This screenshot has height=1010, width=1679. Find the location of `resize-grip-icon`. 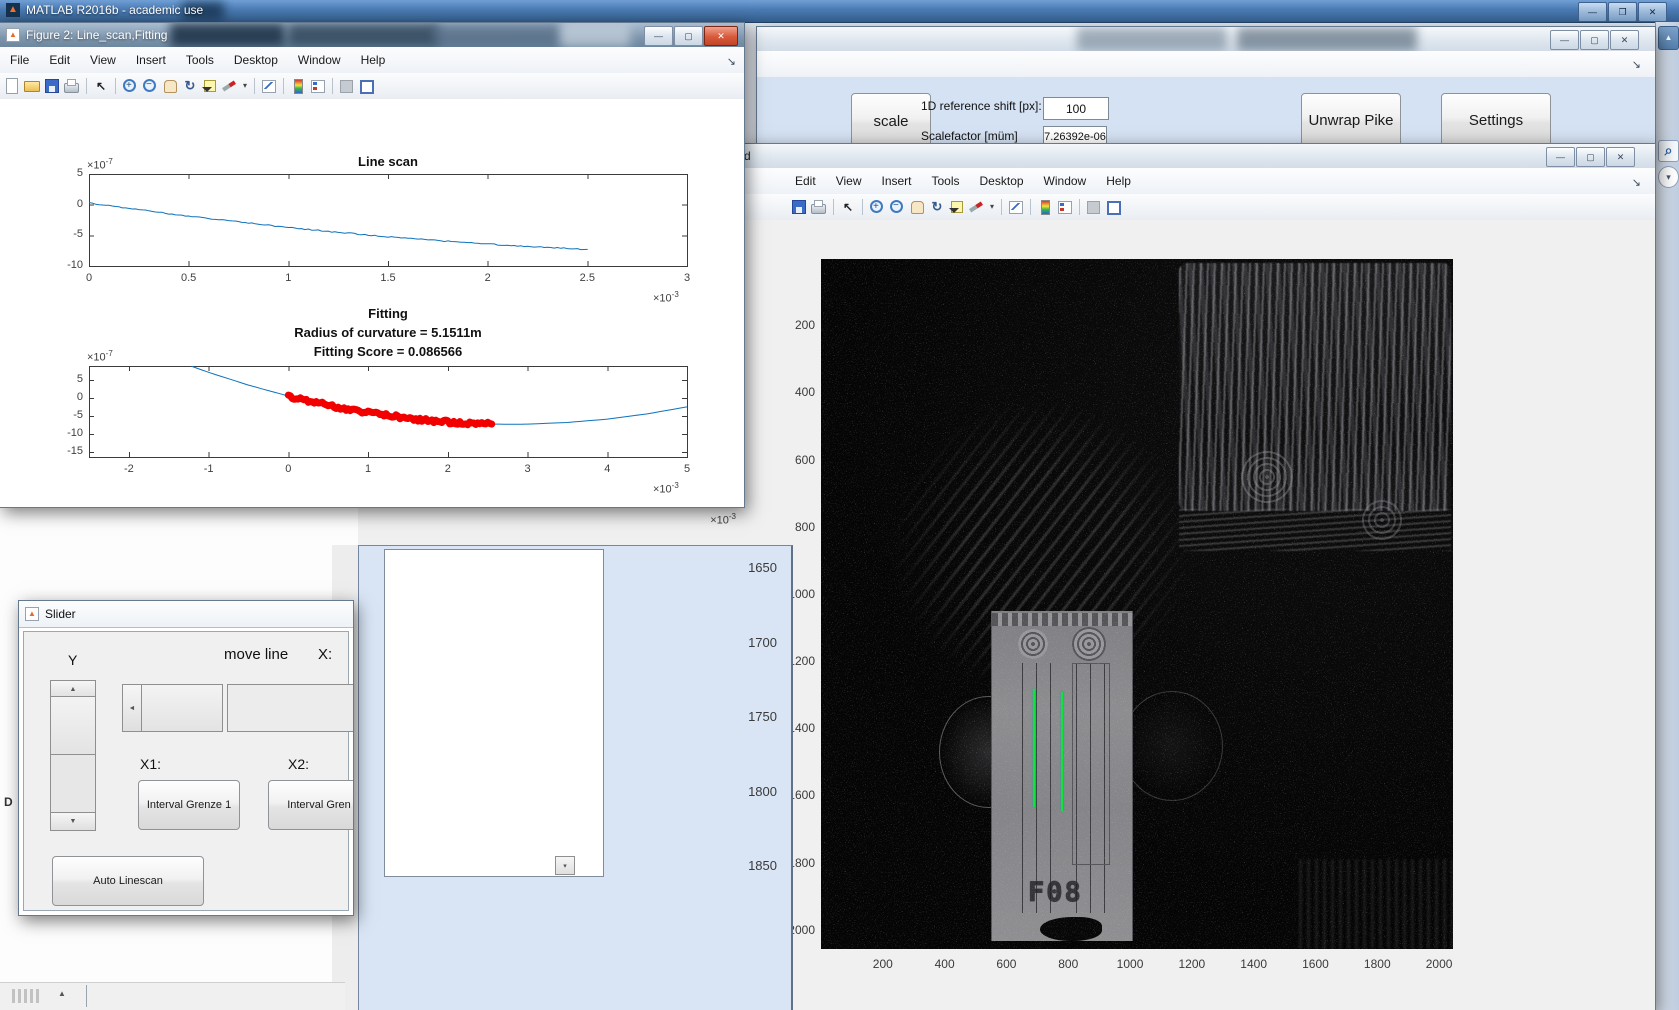

resize-grip-icon is located at coordinates (13, 996).